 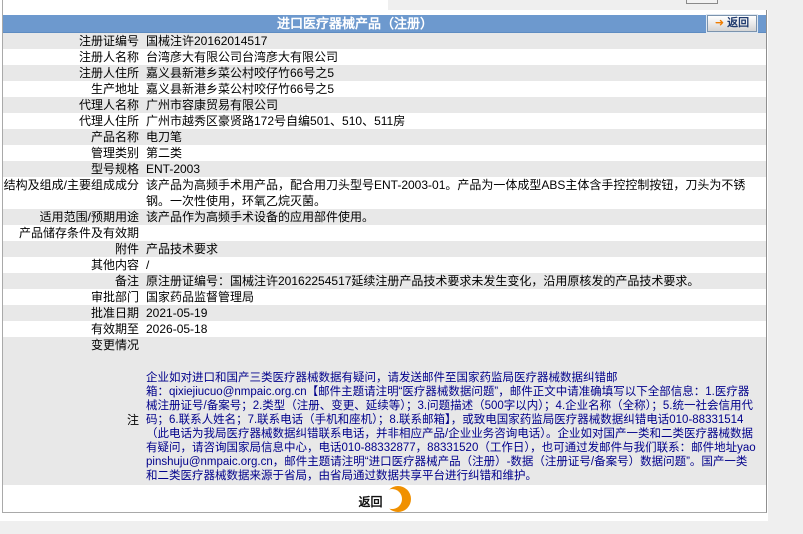 I want to click on table-row: 产品储存条件及有效期, so click(x=384, y=233).